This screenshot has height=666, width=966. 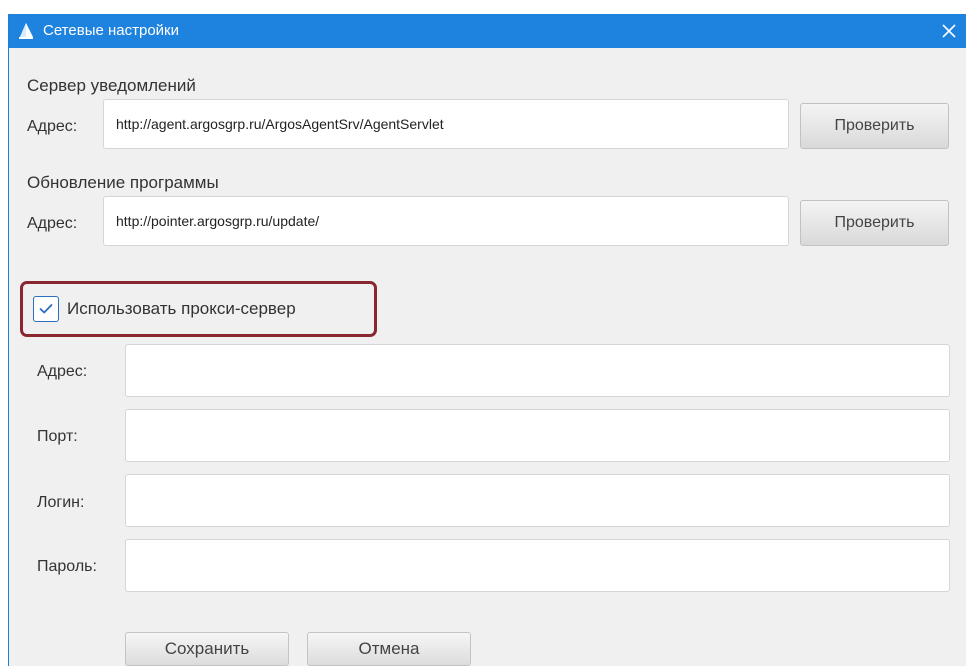 I want to click on proxy-password-input, so click(x=537, y=565).